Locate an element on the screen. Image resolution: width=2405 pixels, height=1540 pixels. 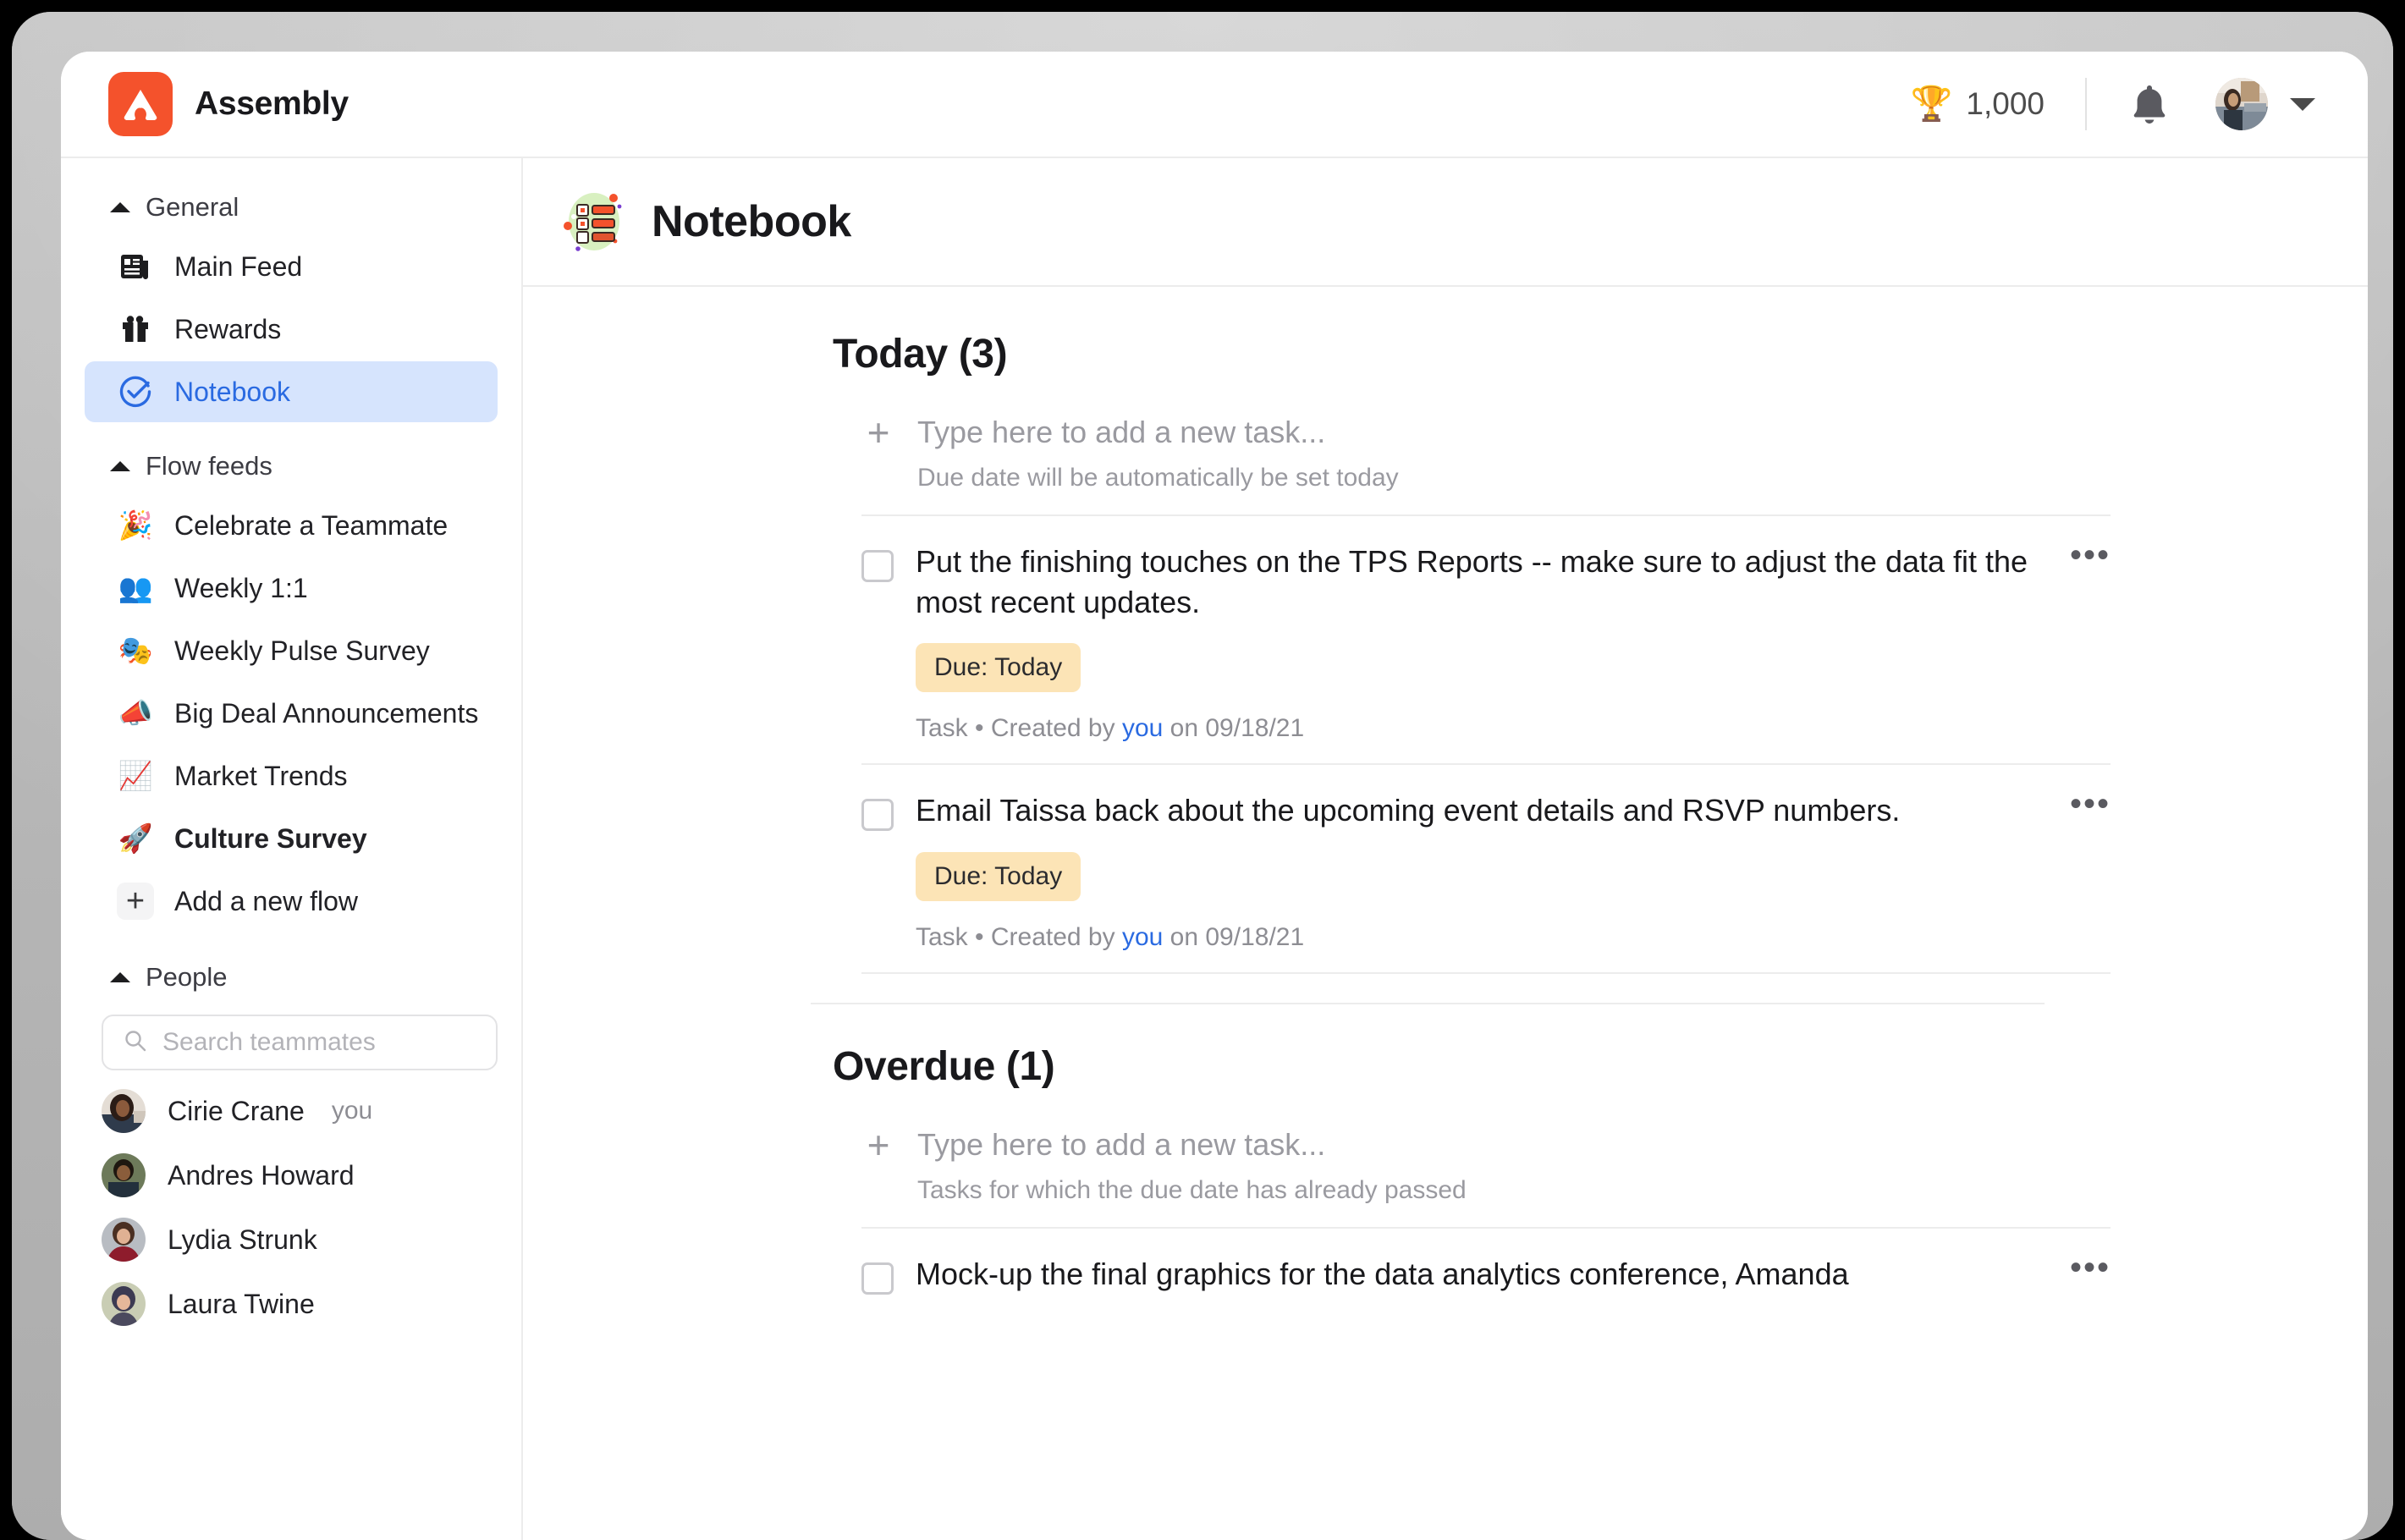
avatar-andres-howard is located at coordinates (124, 1175).